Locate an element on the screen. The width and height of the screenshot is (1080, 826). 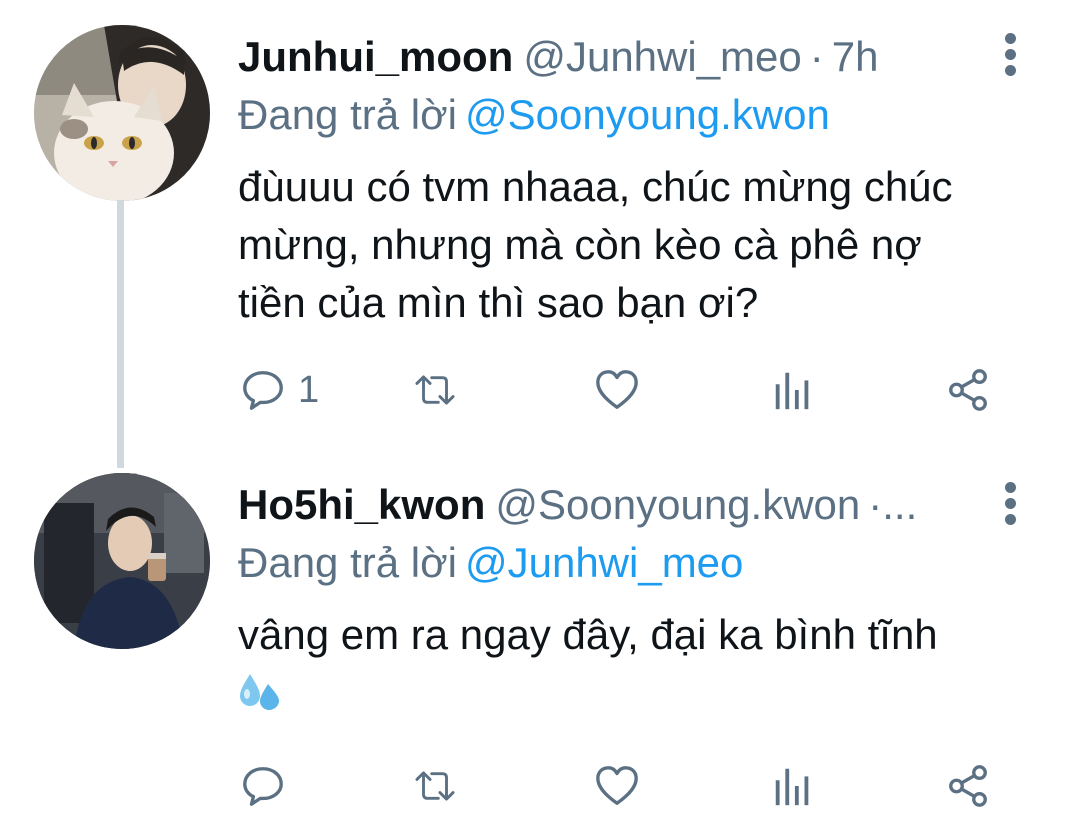
mention-link: @Junhwi_meo is located at coordinates (604, 562).